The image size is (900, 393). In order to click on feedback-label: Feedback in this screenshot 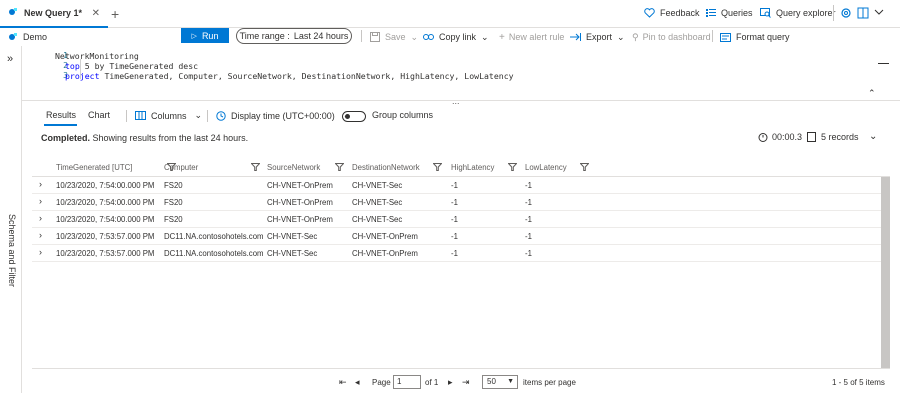, I will do `click(680, 13)`.